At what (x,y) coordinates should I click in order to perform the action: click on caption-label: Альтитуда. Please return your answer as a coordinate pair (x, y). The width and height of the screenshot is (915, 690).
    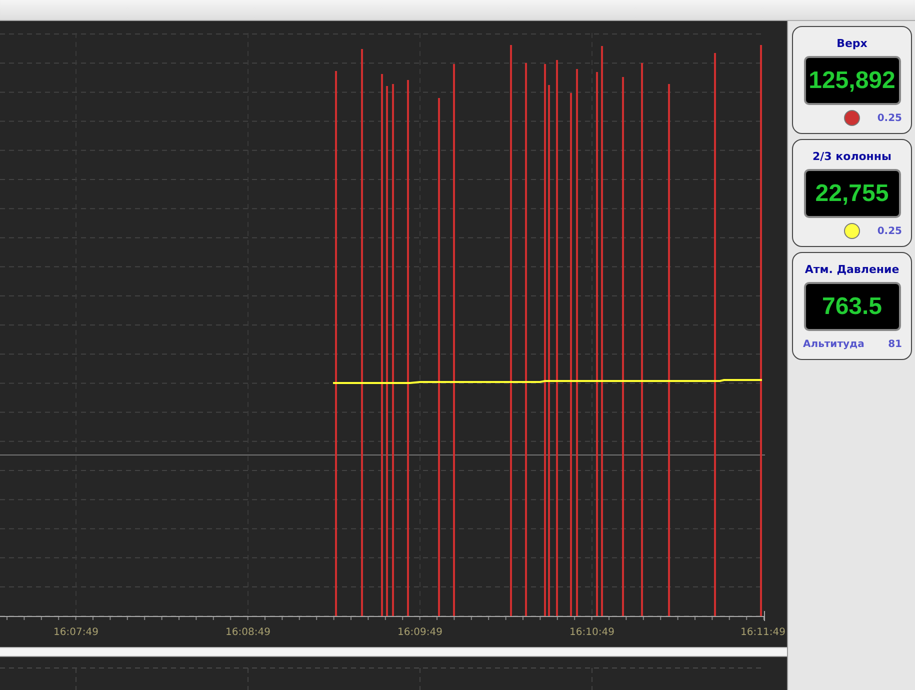
    Looking at the image, I should click on (833, 344).